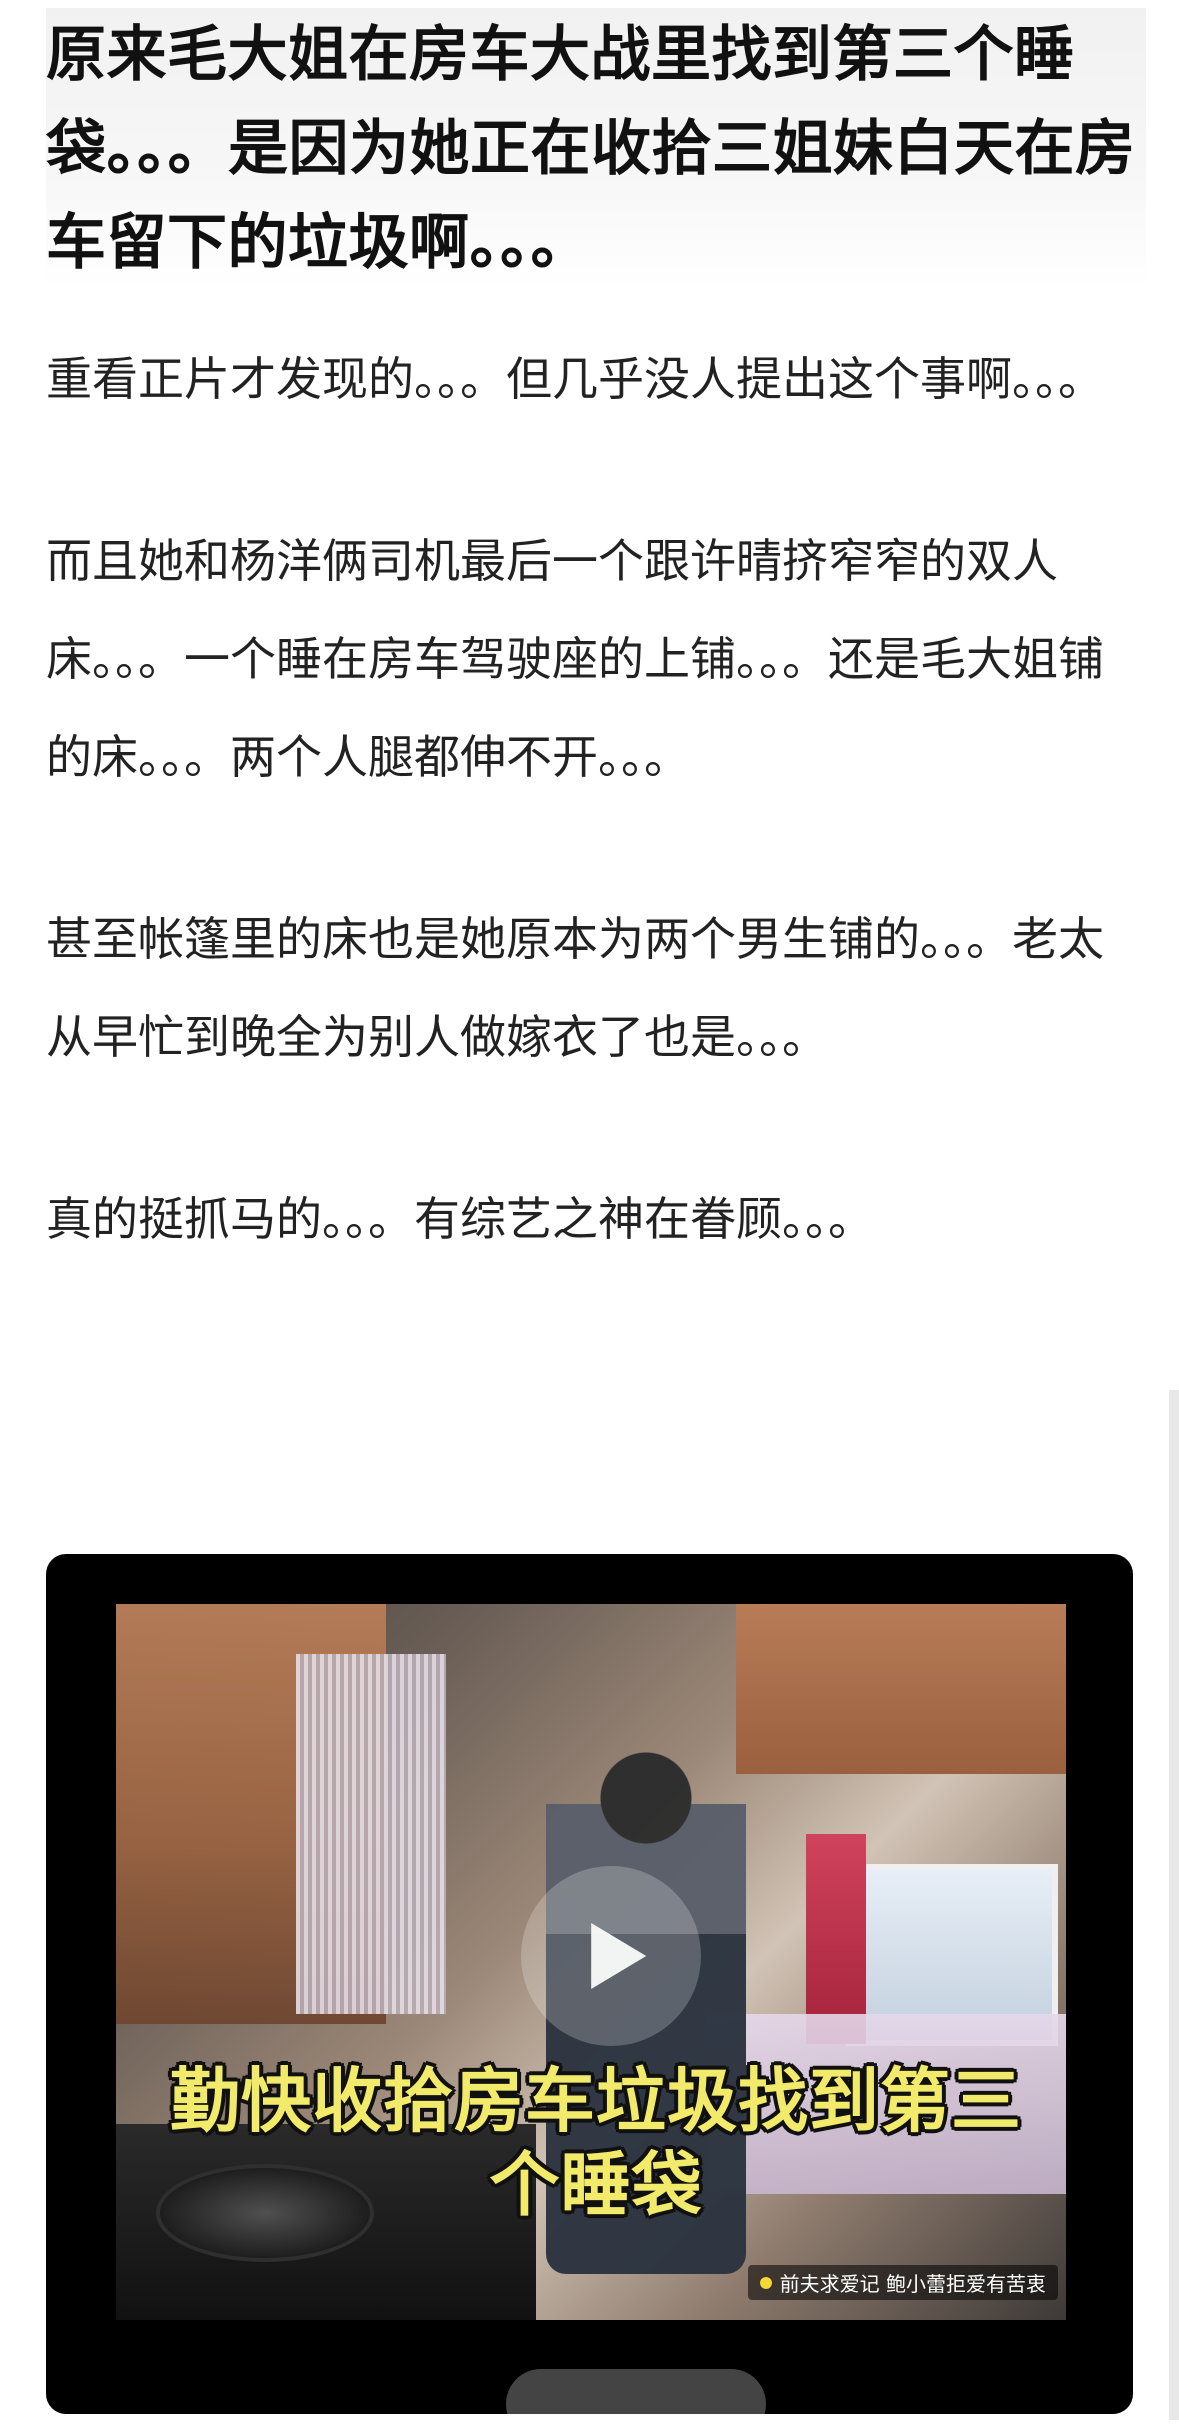  Describe the element at coordinates (575, 379) in the screenshot. I see `post-paragraph-1: 重看正片才发现的。。。但几乎没人提出这个事啊。。。` at that location.